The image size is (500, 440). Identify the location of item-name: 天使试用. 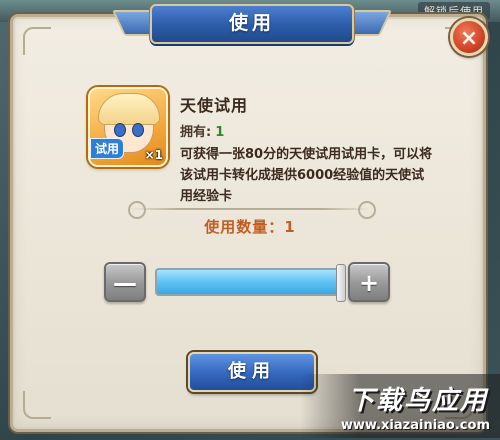
(214, 105).